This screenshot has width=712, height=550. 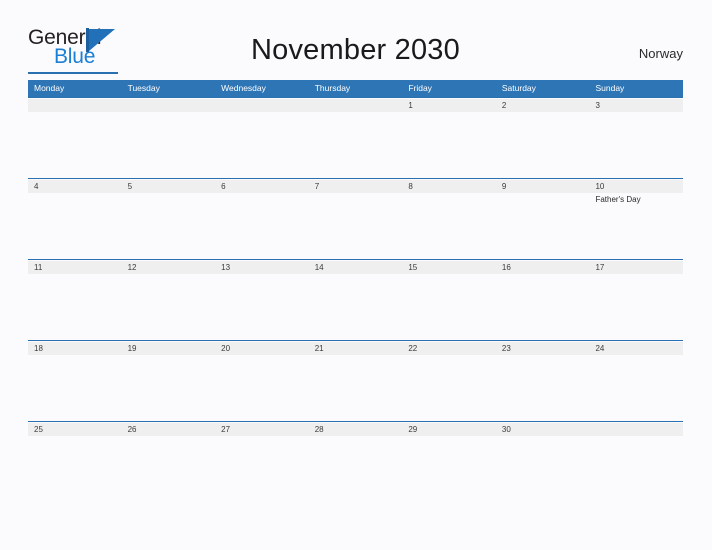 What do you see at coordinates (542, 219) in the screenshot?
I see `calendar-day-cell: 9` at bounding box center [542, 219].